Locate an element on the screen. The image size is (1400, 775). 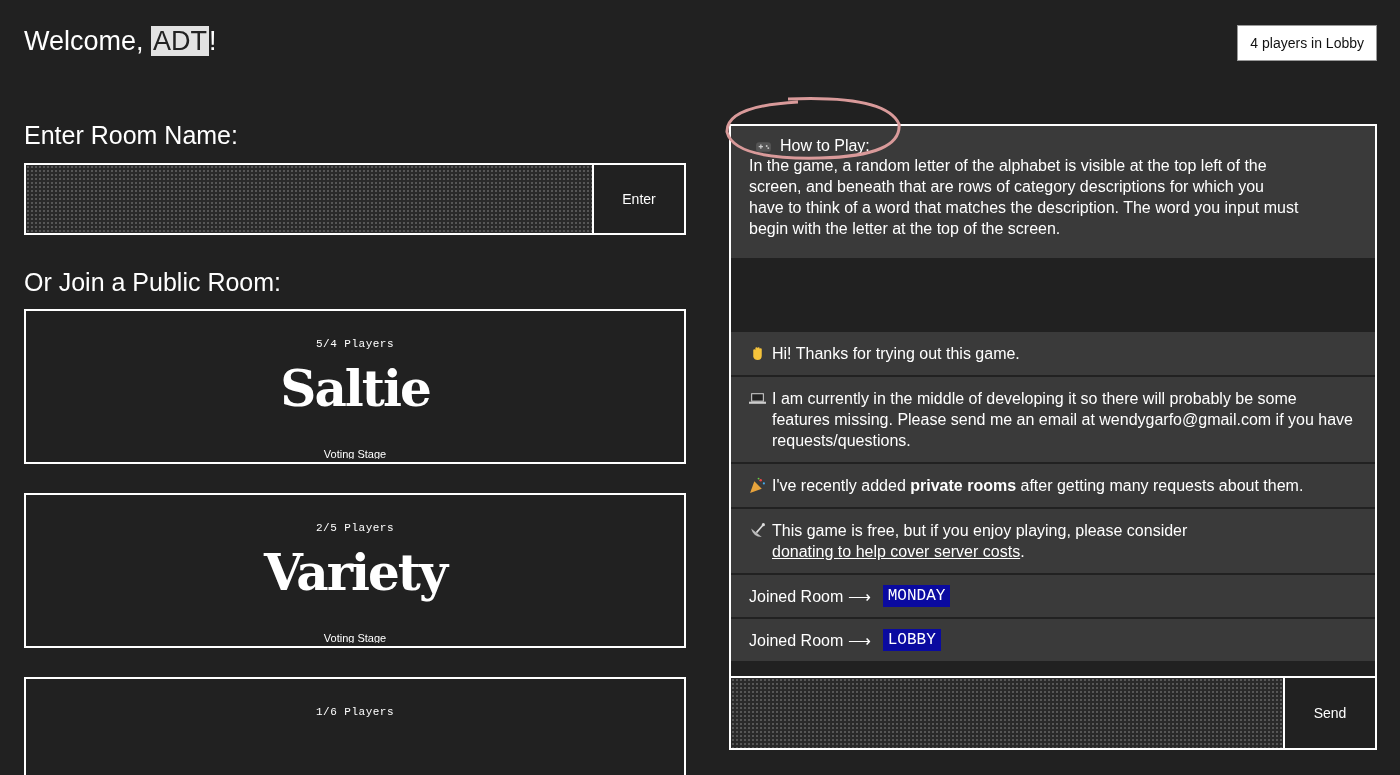
player-count: 1/6 Players is located at coordinates (355, 712).